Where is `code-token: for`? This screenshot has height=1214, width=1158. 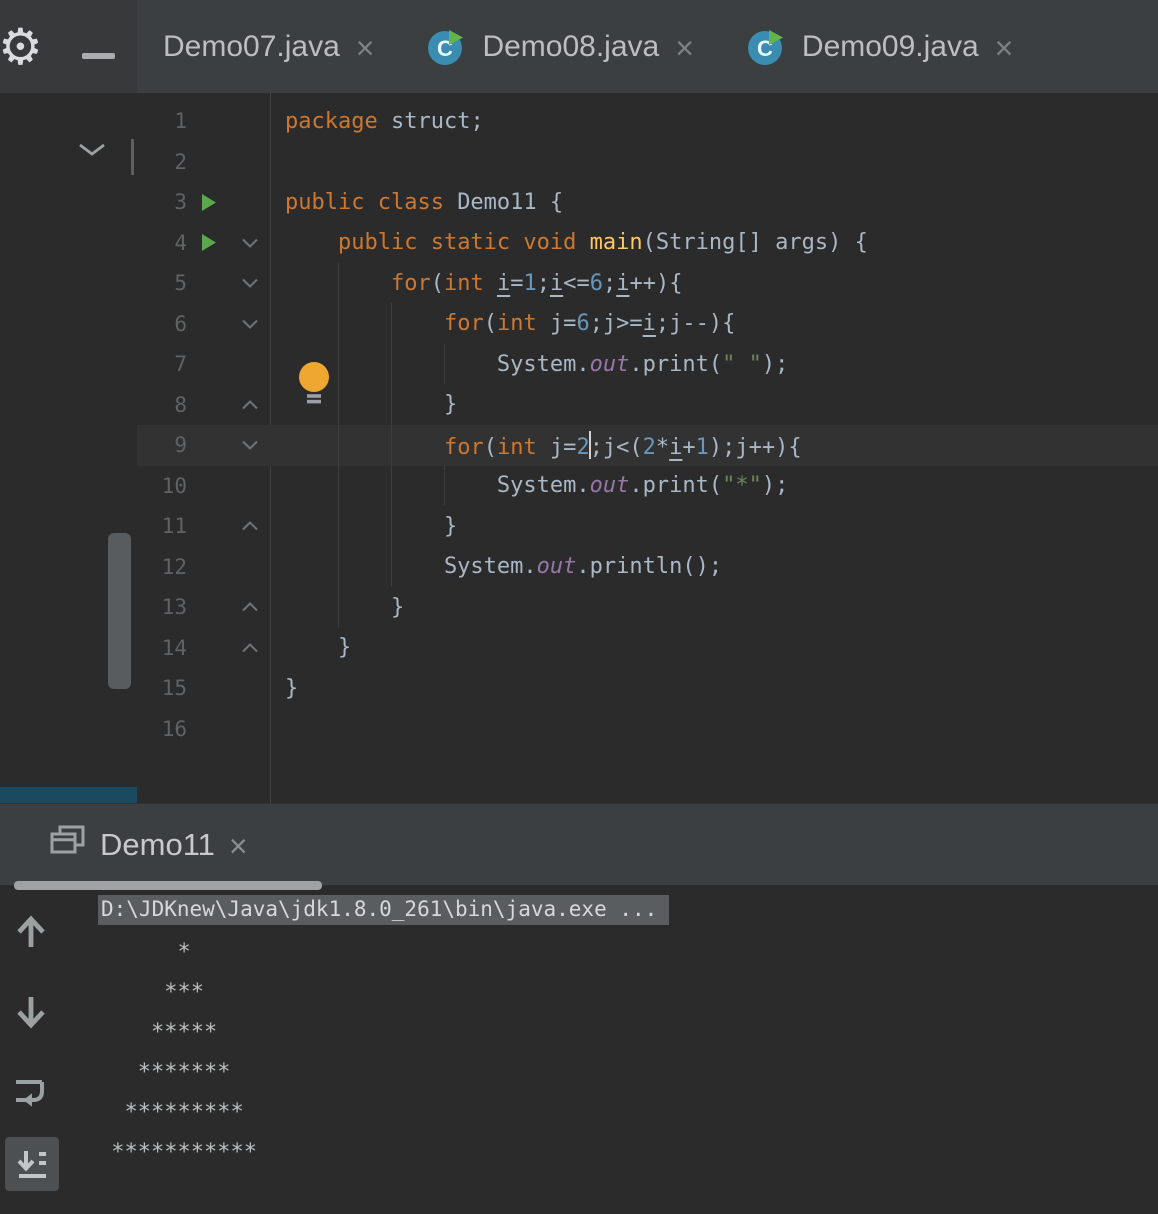 code-token: for is located at coordinates (410, 283).